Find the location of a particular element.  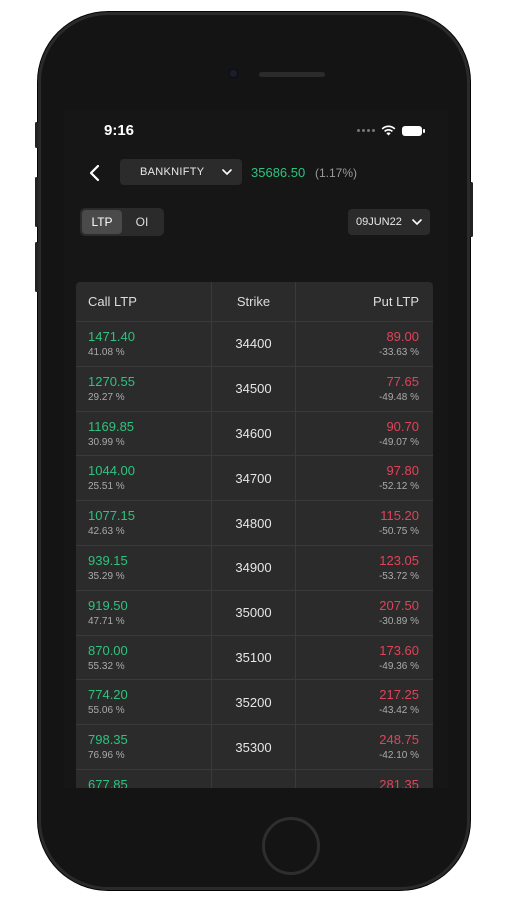

table-row: 774.20 55.06 % 35200 217.25 -43.42 % is located at coordinates (254, 703).